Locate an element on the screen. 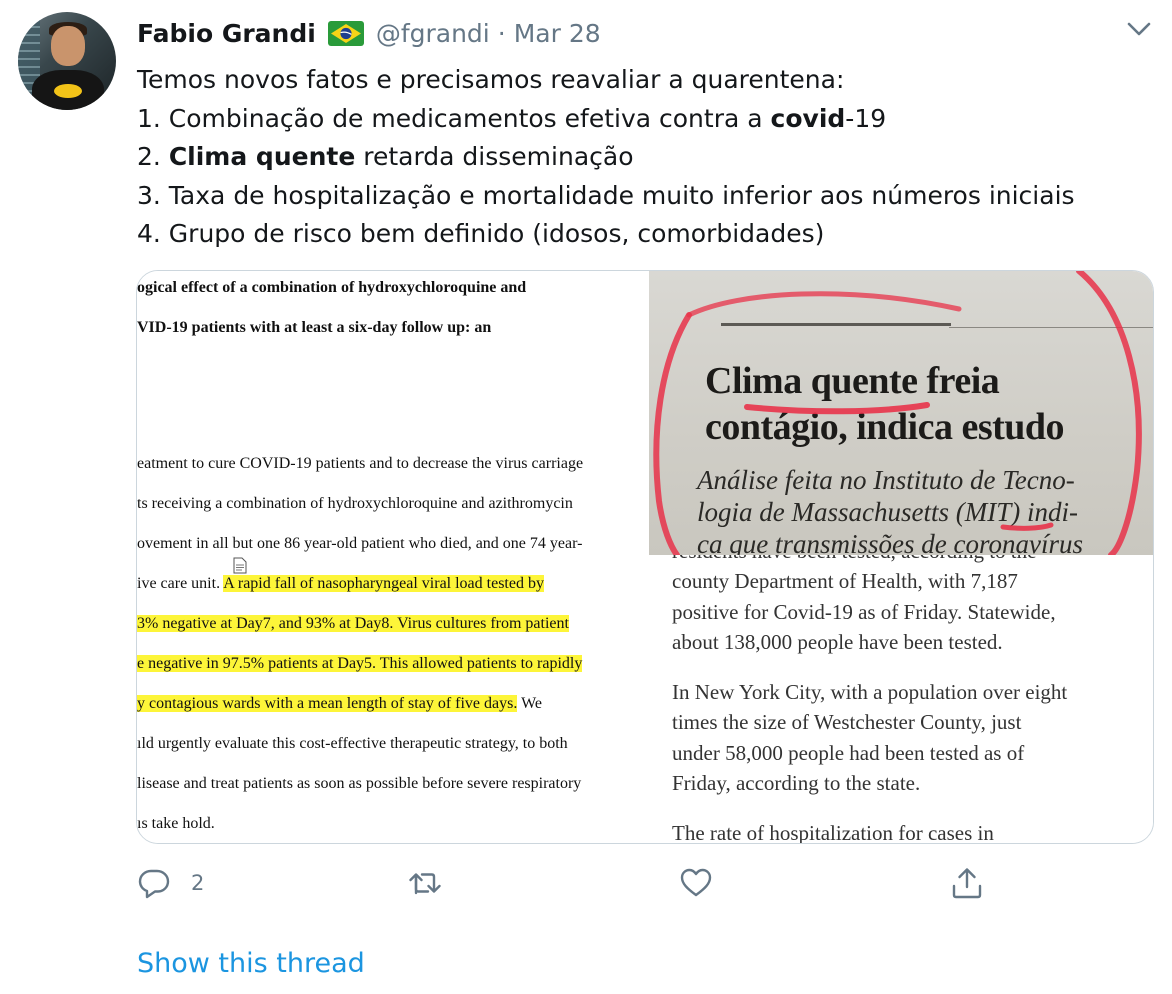 This screenshot has width=1172, height=994. pdf-annotation-icon is located at coordinates (240, 565).